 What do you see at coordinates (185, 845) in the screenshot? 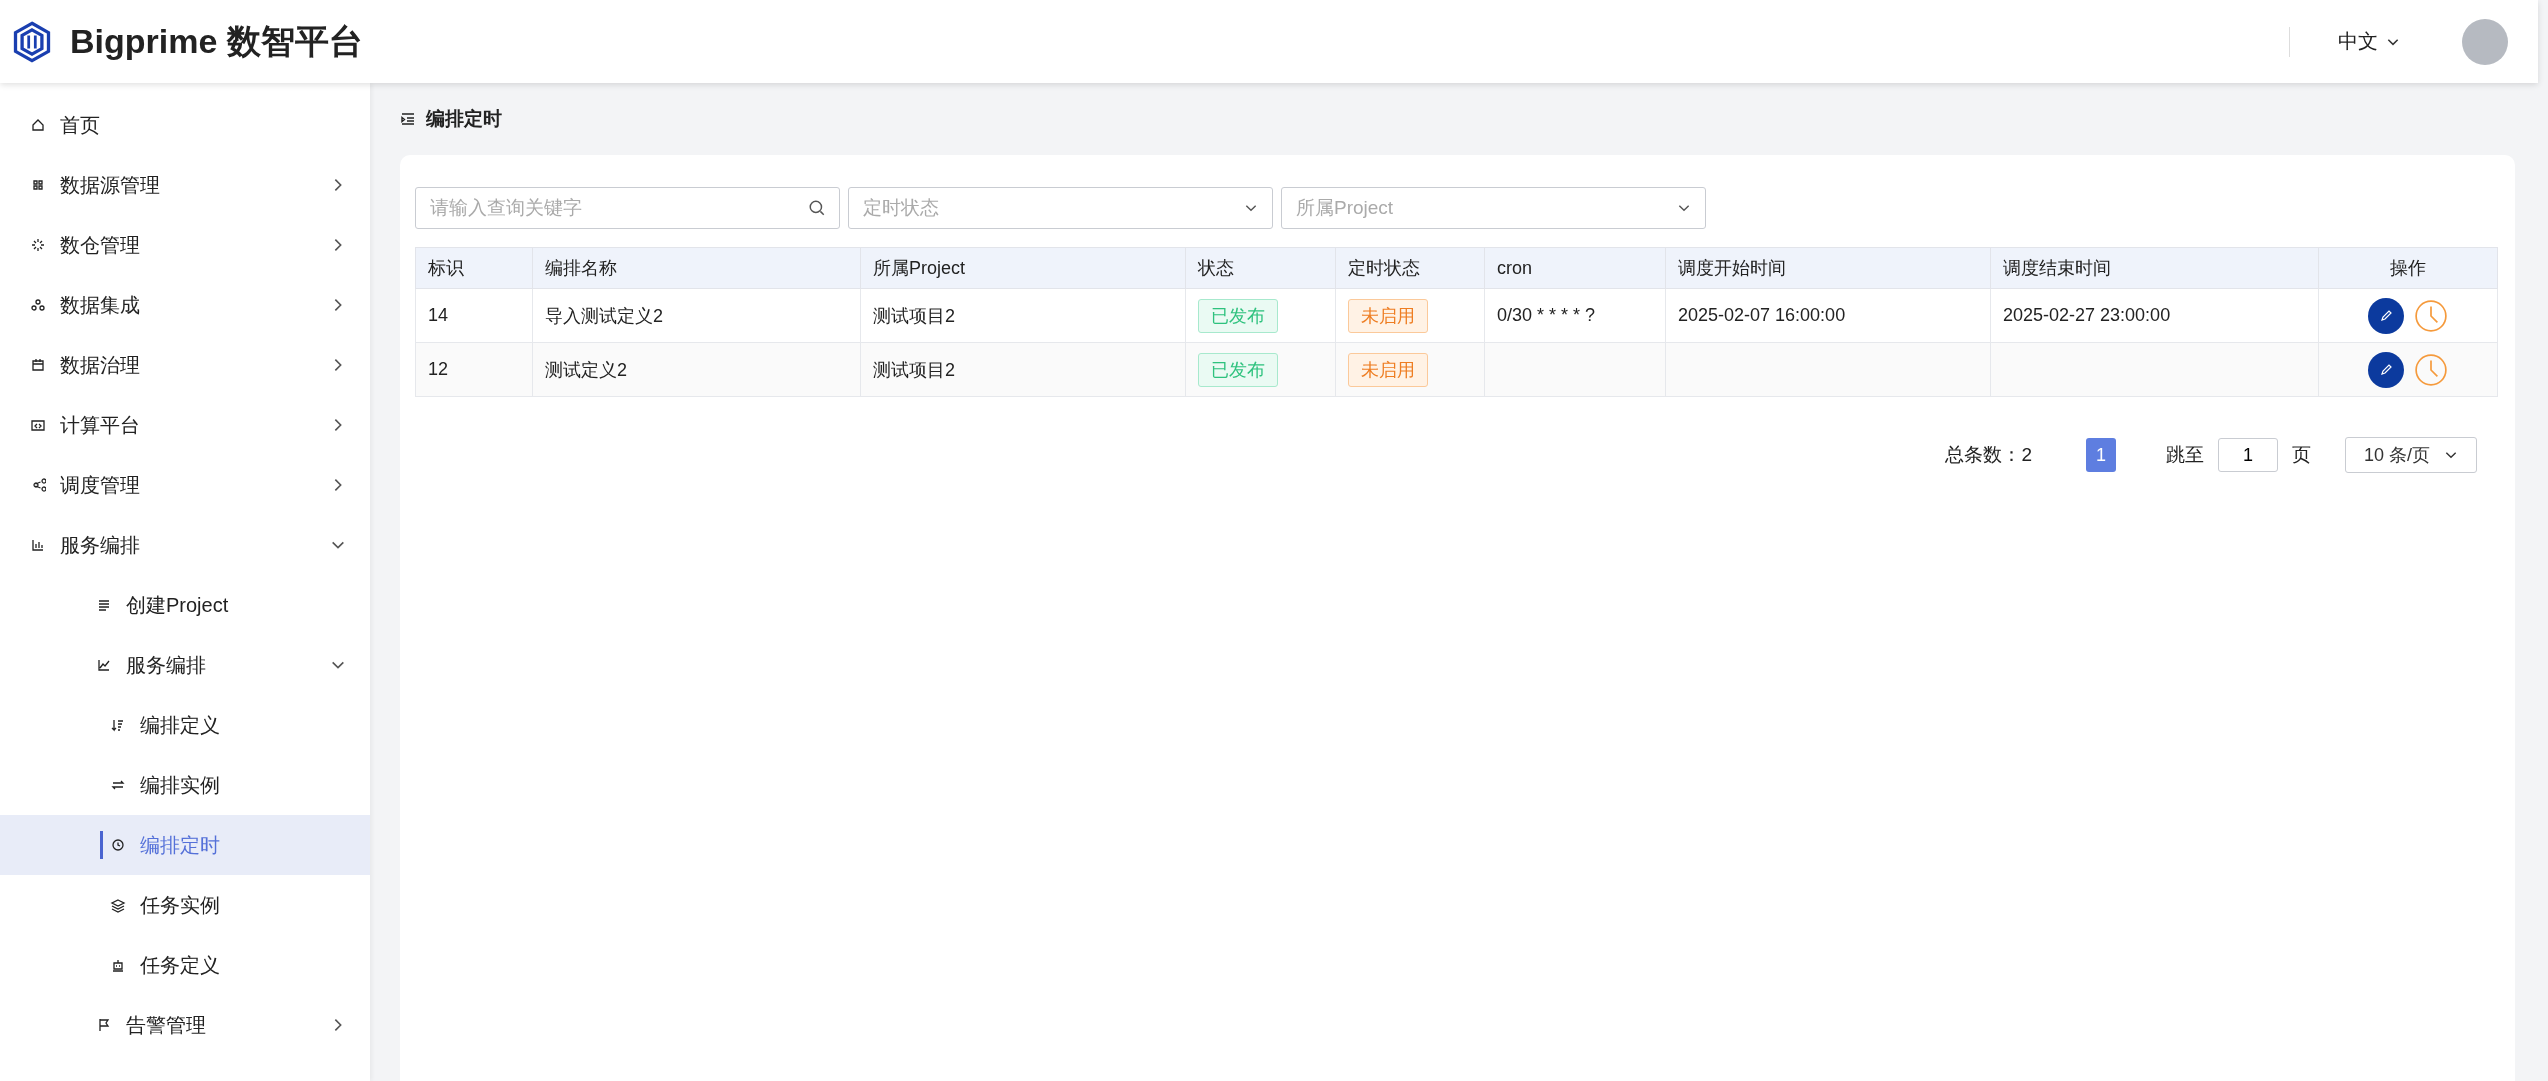
I see `sidebar-item: 编排定时` at bounding box center [185, 845].